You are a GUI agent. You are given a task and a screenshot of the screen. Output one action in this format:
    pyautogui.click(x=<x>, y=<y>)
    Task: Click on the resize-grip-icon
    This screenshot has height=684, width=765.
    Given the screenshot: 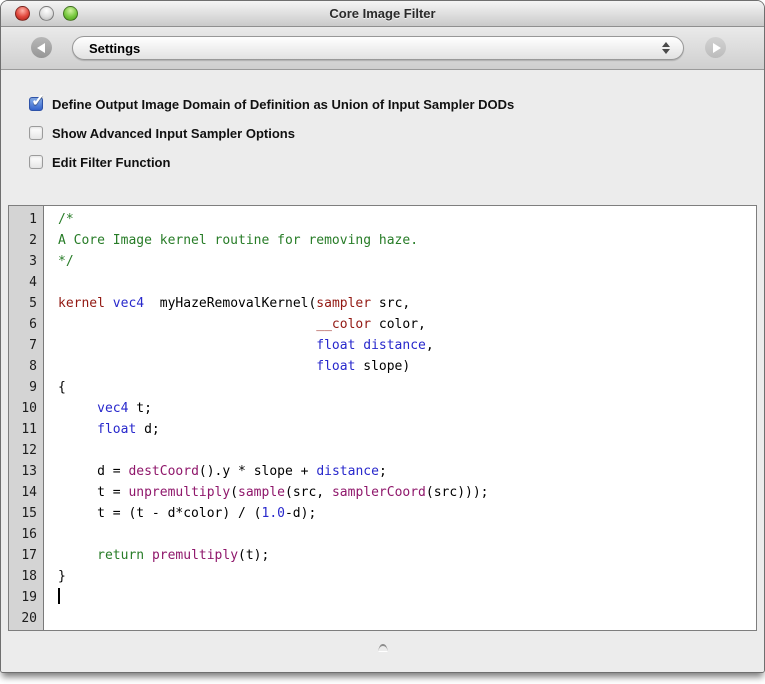 What is the action you would take?
    pyautogui.click(x=382, y=647)
    